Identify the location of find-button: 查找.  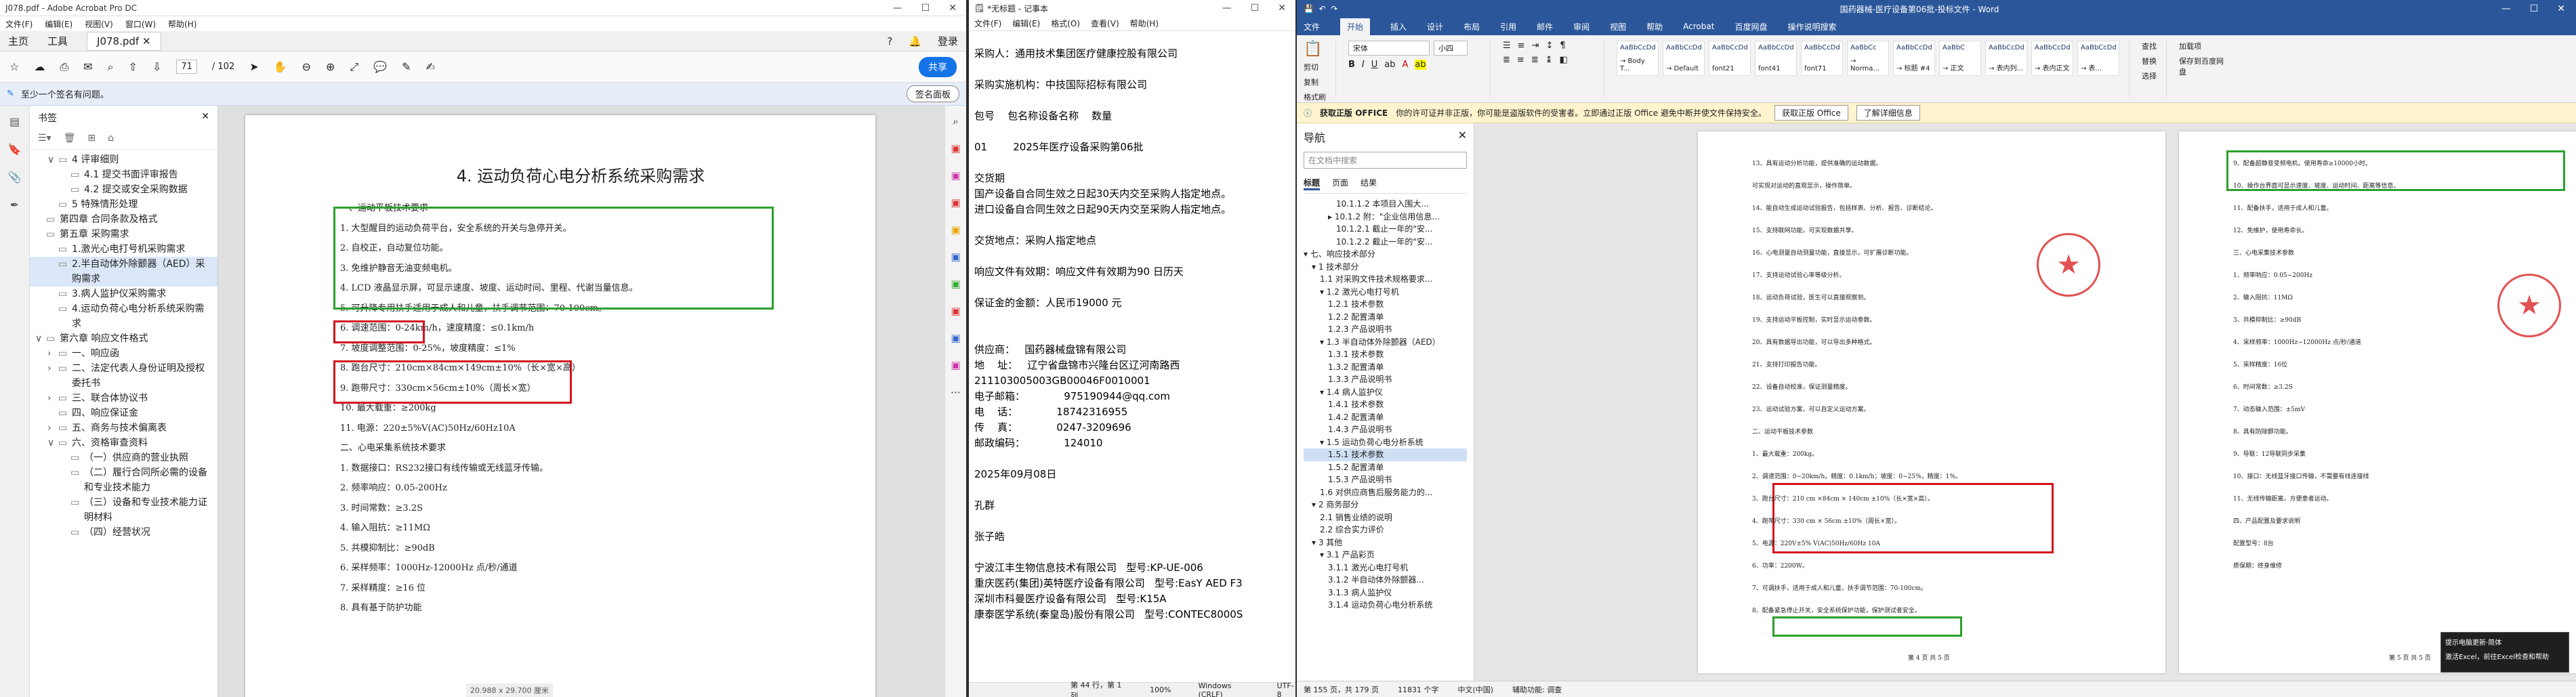
(2149, 46).